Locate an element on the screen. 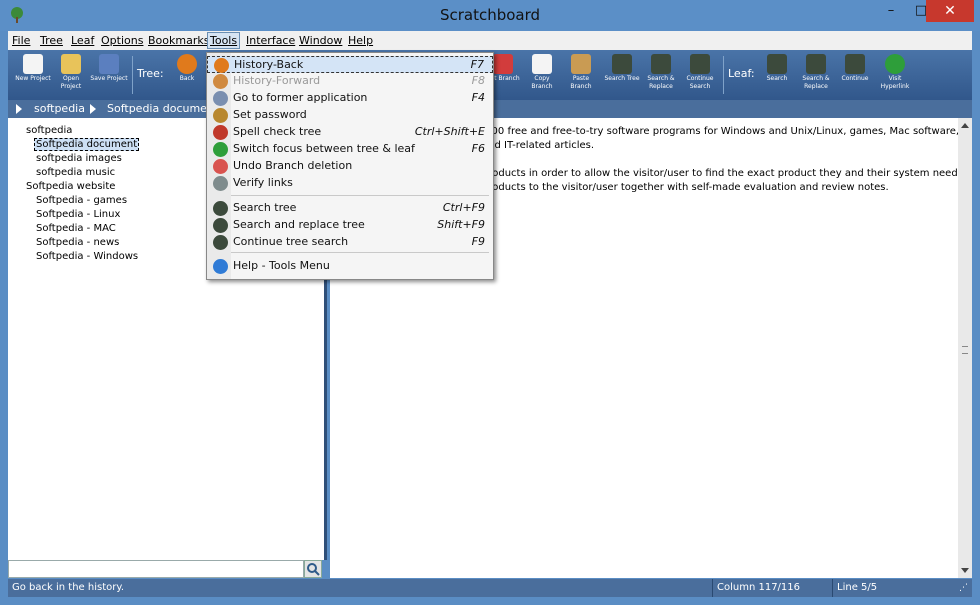 The width and height of the screenshot is (980, 605). tools-menu-item: Verify links is located at coordinates (350, 183).